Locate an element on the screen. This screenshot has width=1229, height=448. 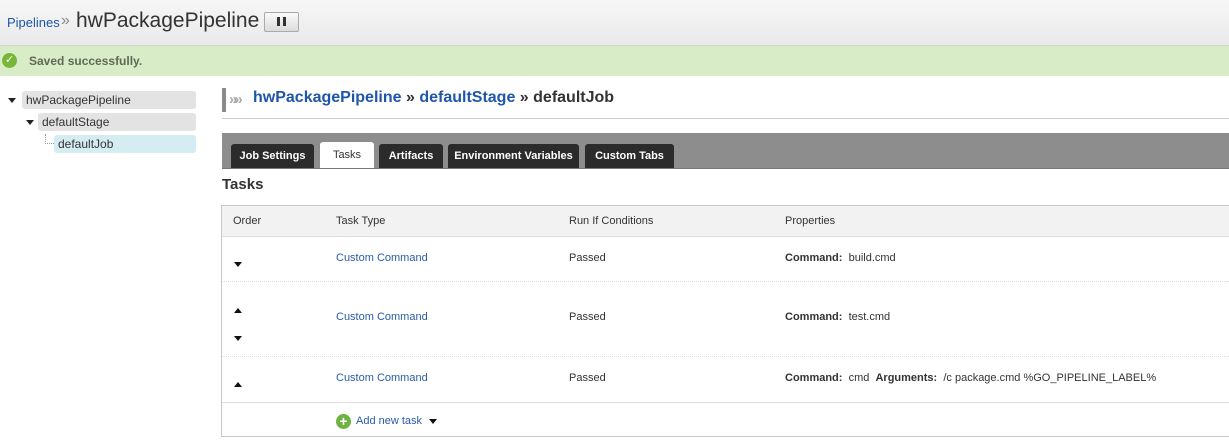
heading-pipeline-link: hwPackagePipeline is located at coordinates (327, 97).